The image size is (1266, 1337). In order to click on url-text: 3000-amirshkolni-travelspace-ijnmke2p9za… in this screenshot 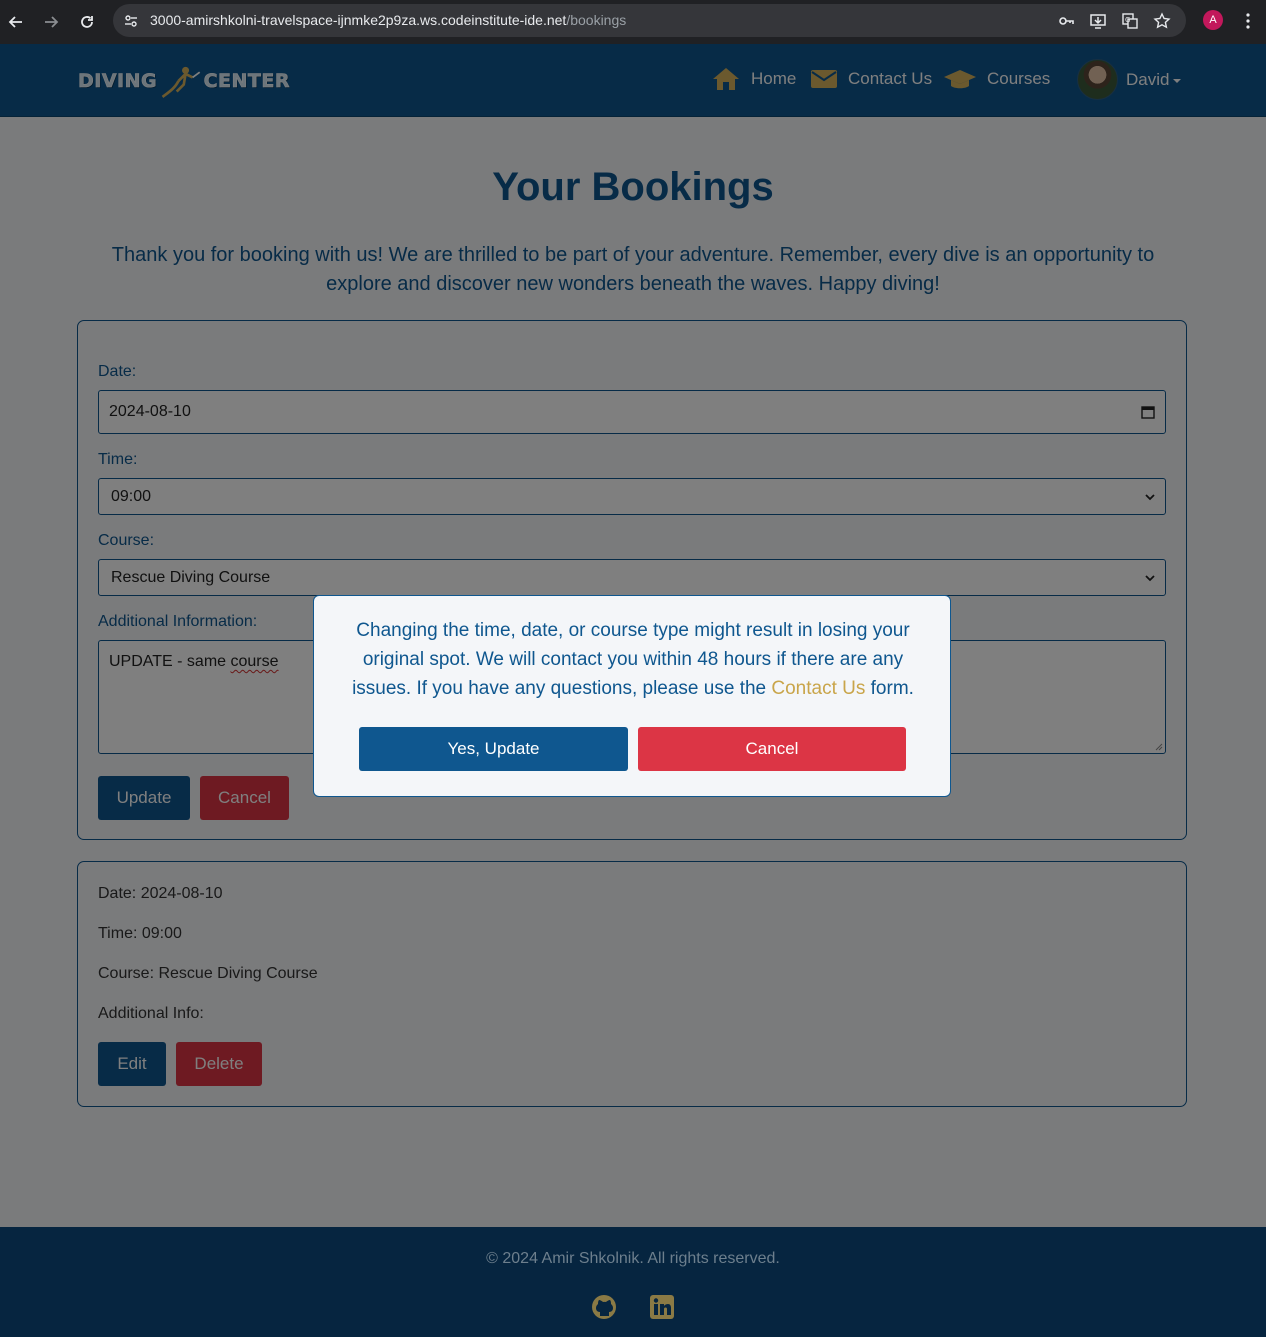, I will do `click(388, 20)`.